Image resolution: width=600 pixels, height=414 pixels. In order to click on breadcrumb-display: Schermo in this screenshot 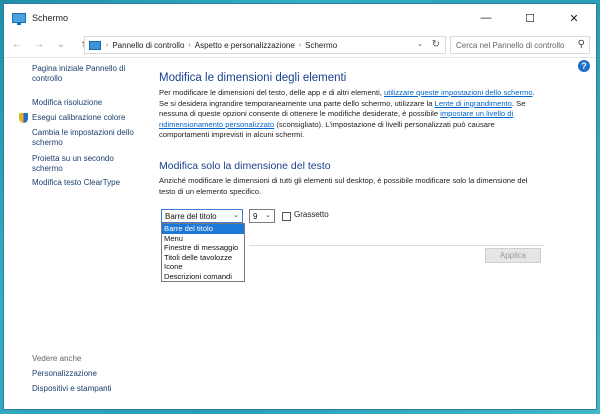, I will do `click(321, 45)`.